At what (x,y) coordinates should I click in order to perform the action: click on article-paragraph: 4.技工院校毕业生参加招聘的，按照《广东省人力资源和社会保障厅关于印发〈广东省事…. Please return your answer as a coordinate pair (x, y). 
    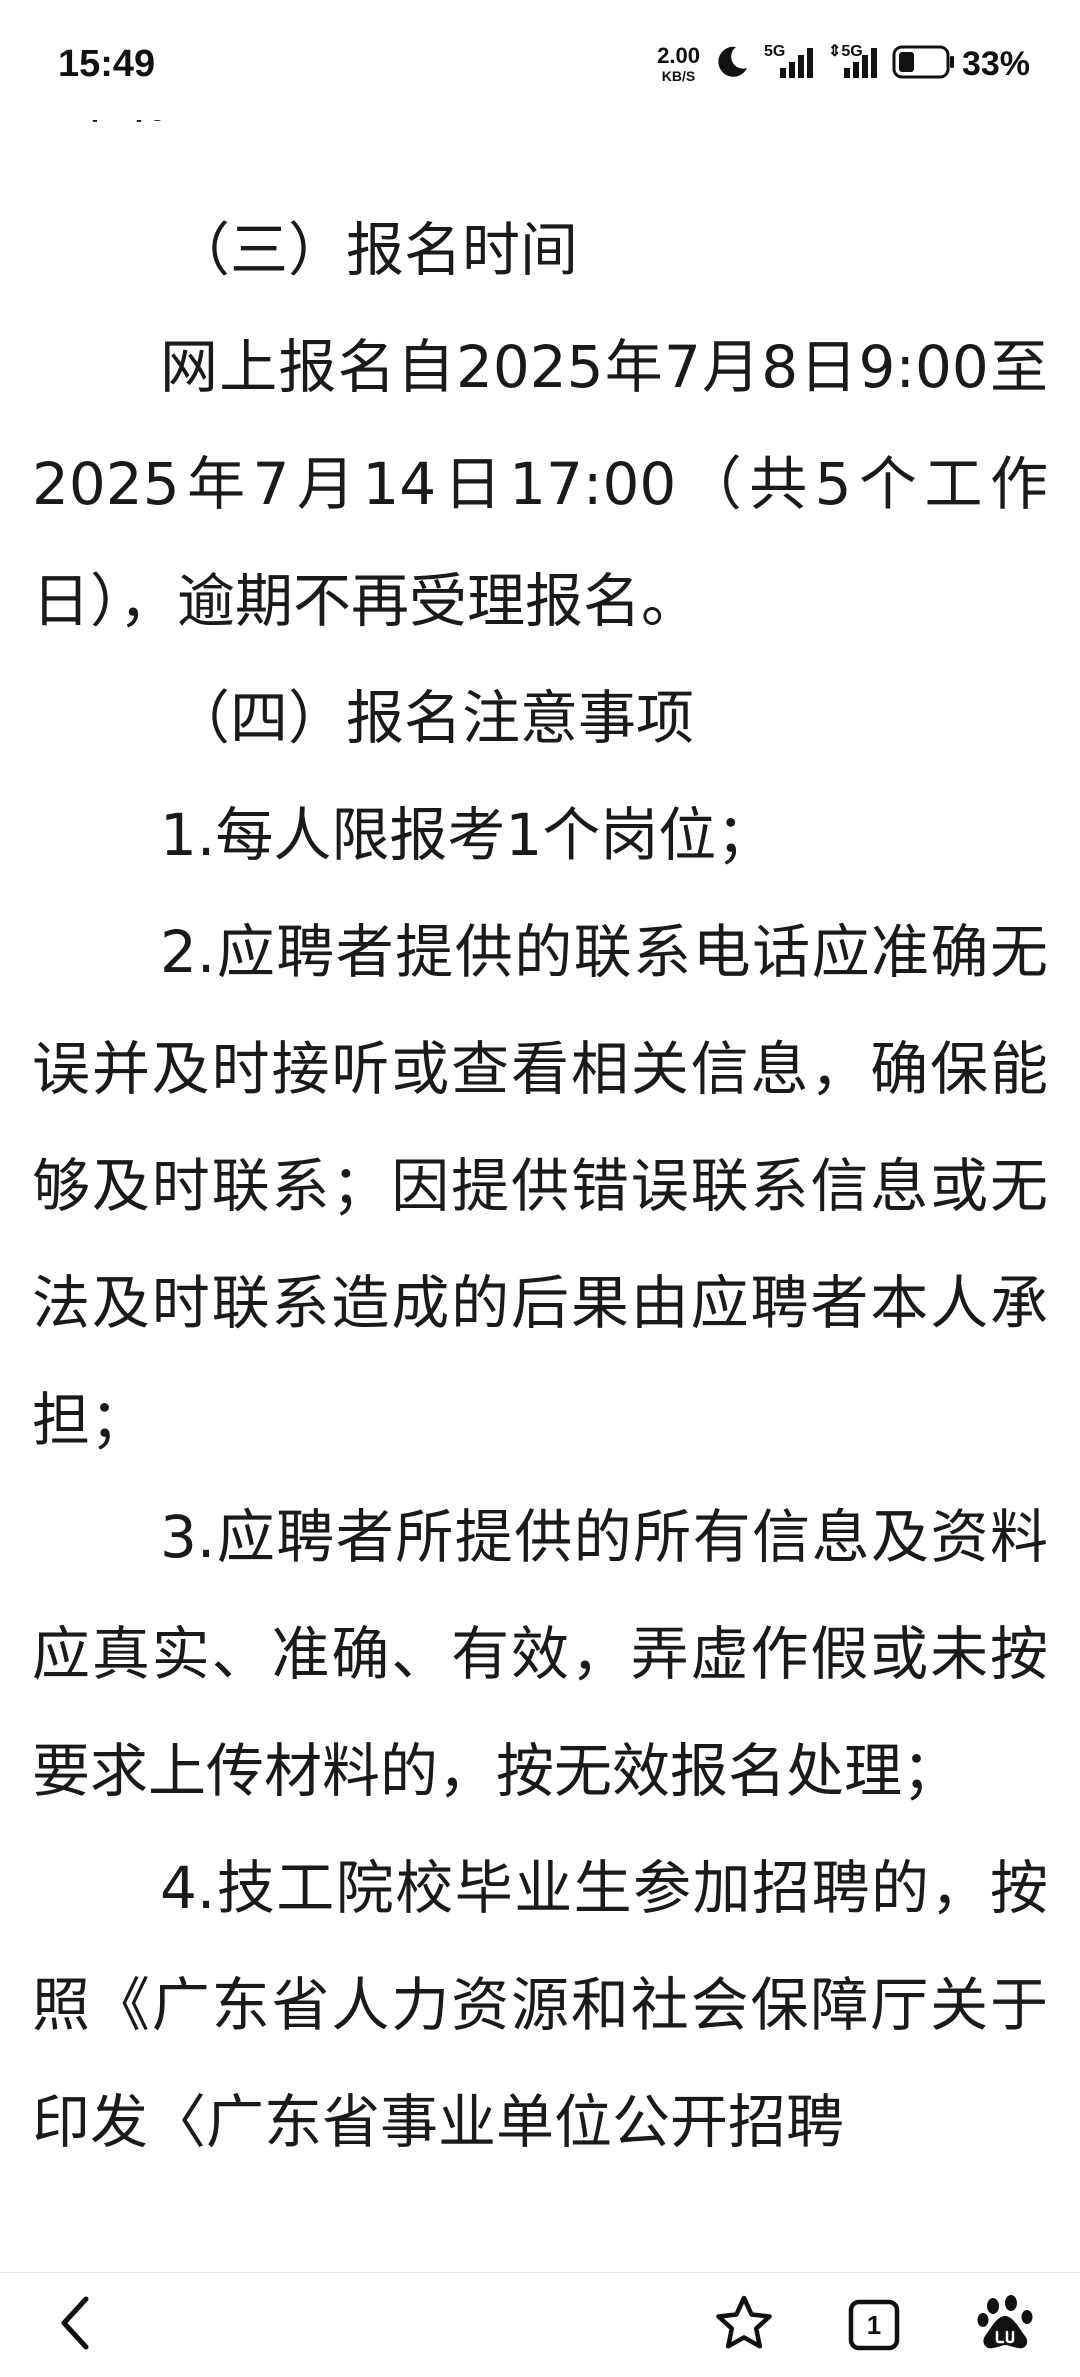
    Looking at the image, I should click on (540, 2005).